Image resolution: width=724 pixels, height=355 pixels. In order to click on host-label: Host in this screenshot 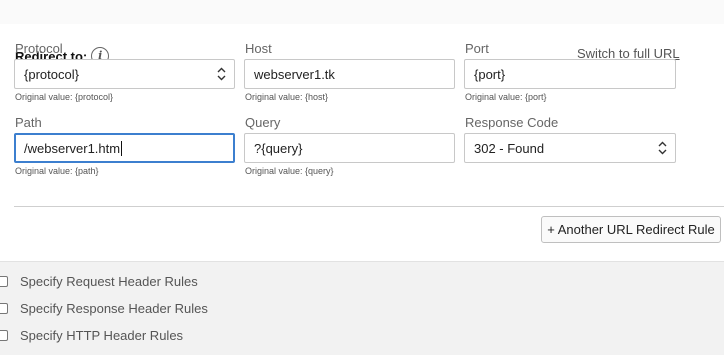, I will do `click(258, 48)`.